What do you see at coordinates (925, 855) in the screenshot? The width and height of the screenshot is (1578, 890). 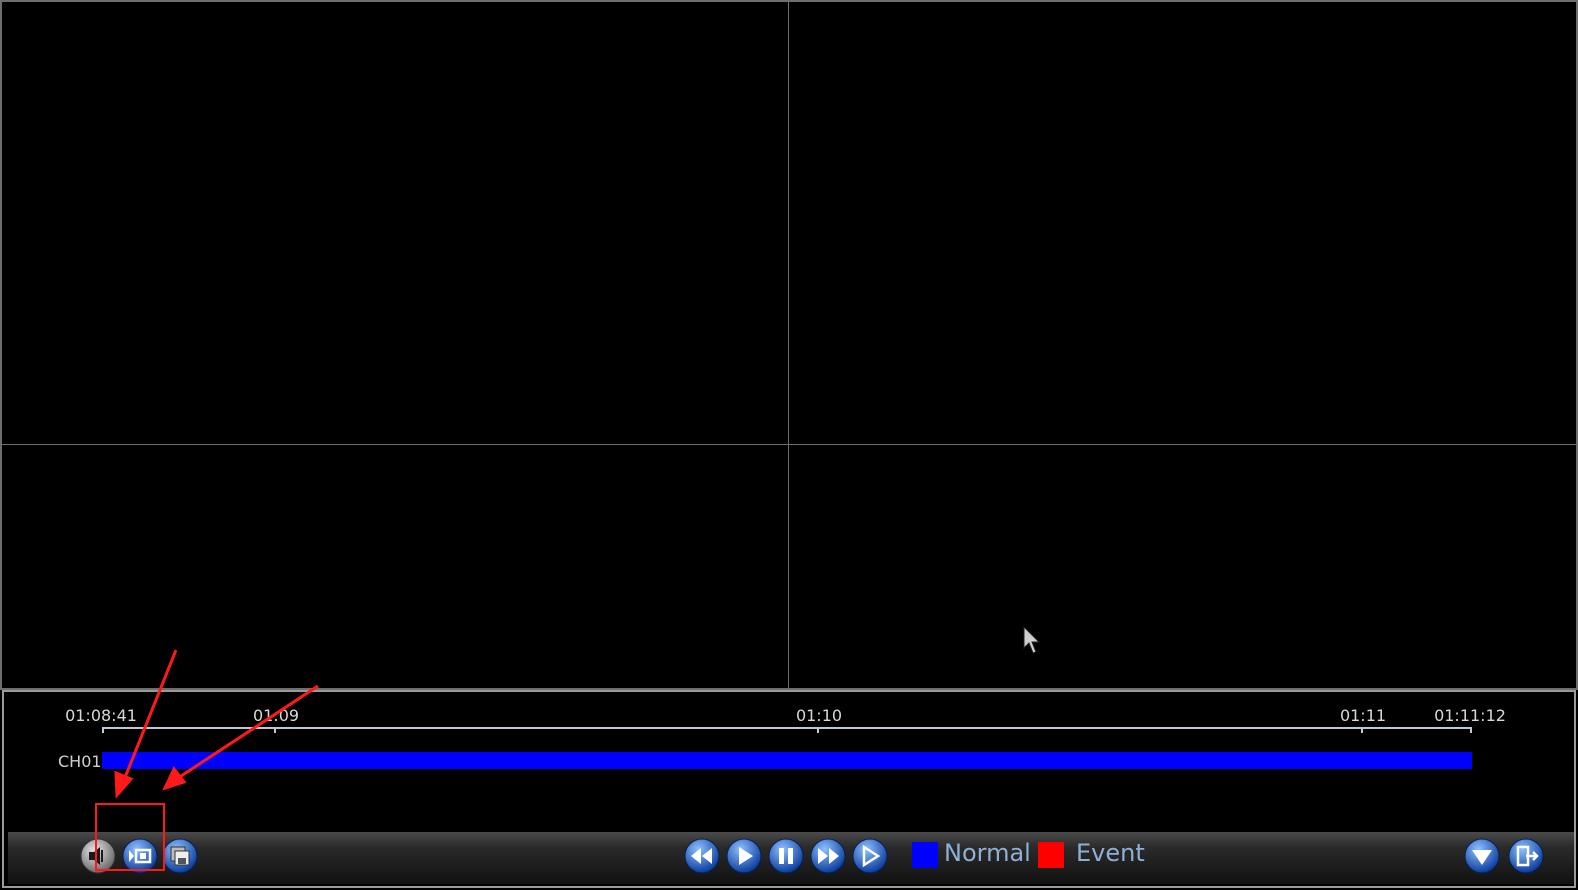 I see `legend-normal-swatch` at bounding box center [925, 855].